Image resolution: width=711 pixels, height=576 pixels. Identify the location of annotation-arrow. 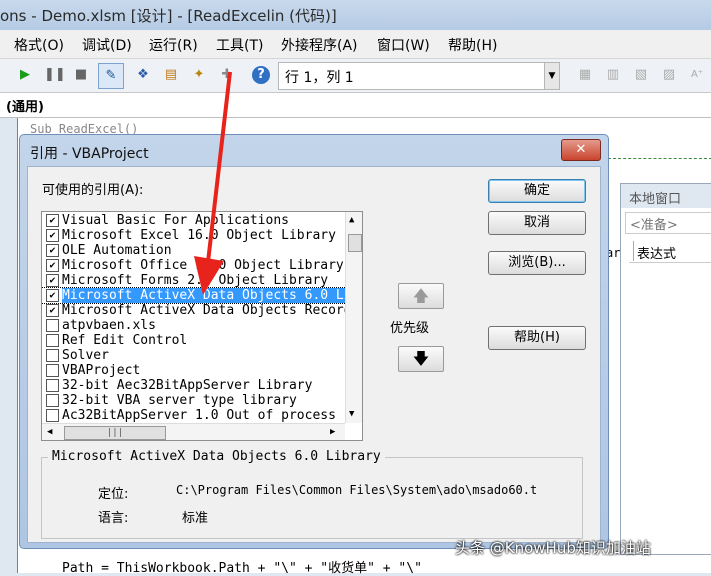
(213, 183).